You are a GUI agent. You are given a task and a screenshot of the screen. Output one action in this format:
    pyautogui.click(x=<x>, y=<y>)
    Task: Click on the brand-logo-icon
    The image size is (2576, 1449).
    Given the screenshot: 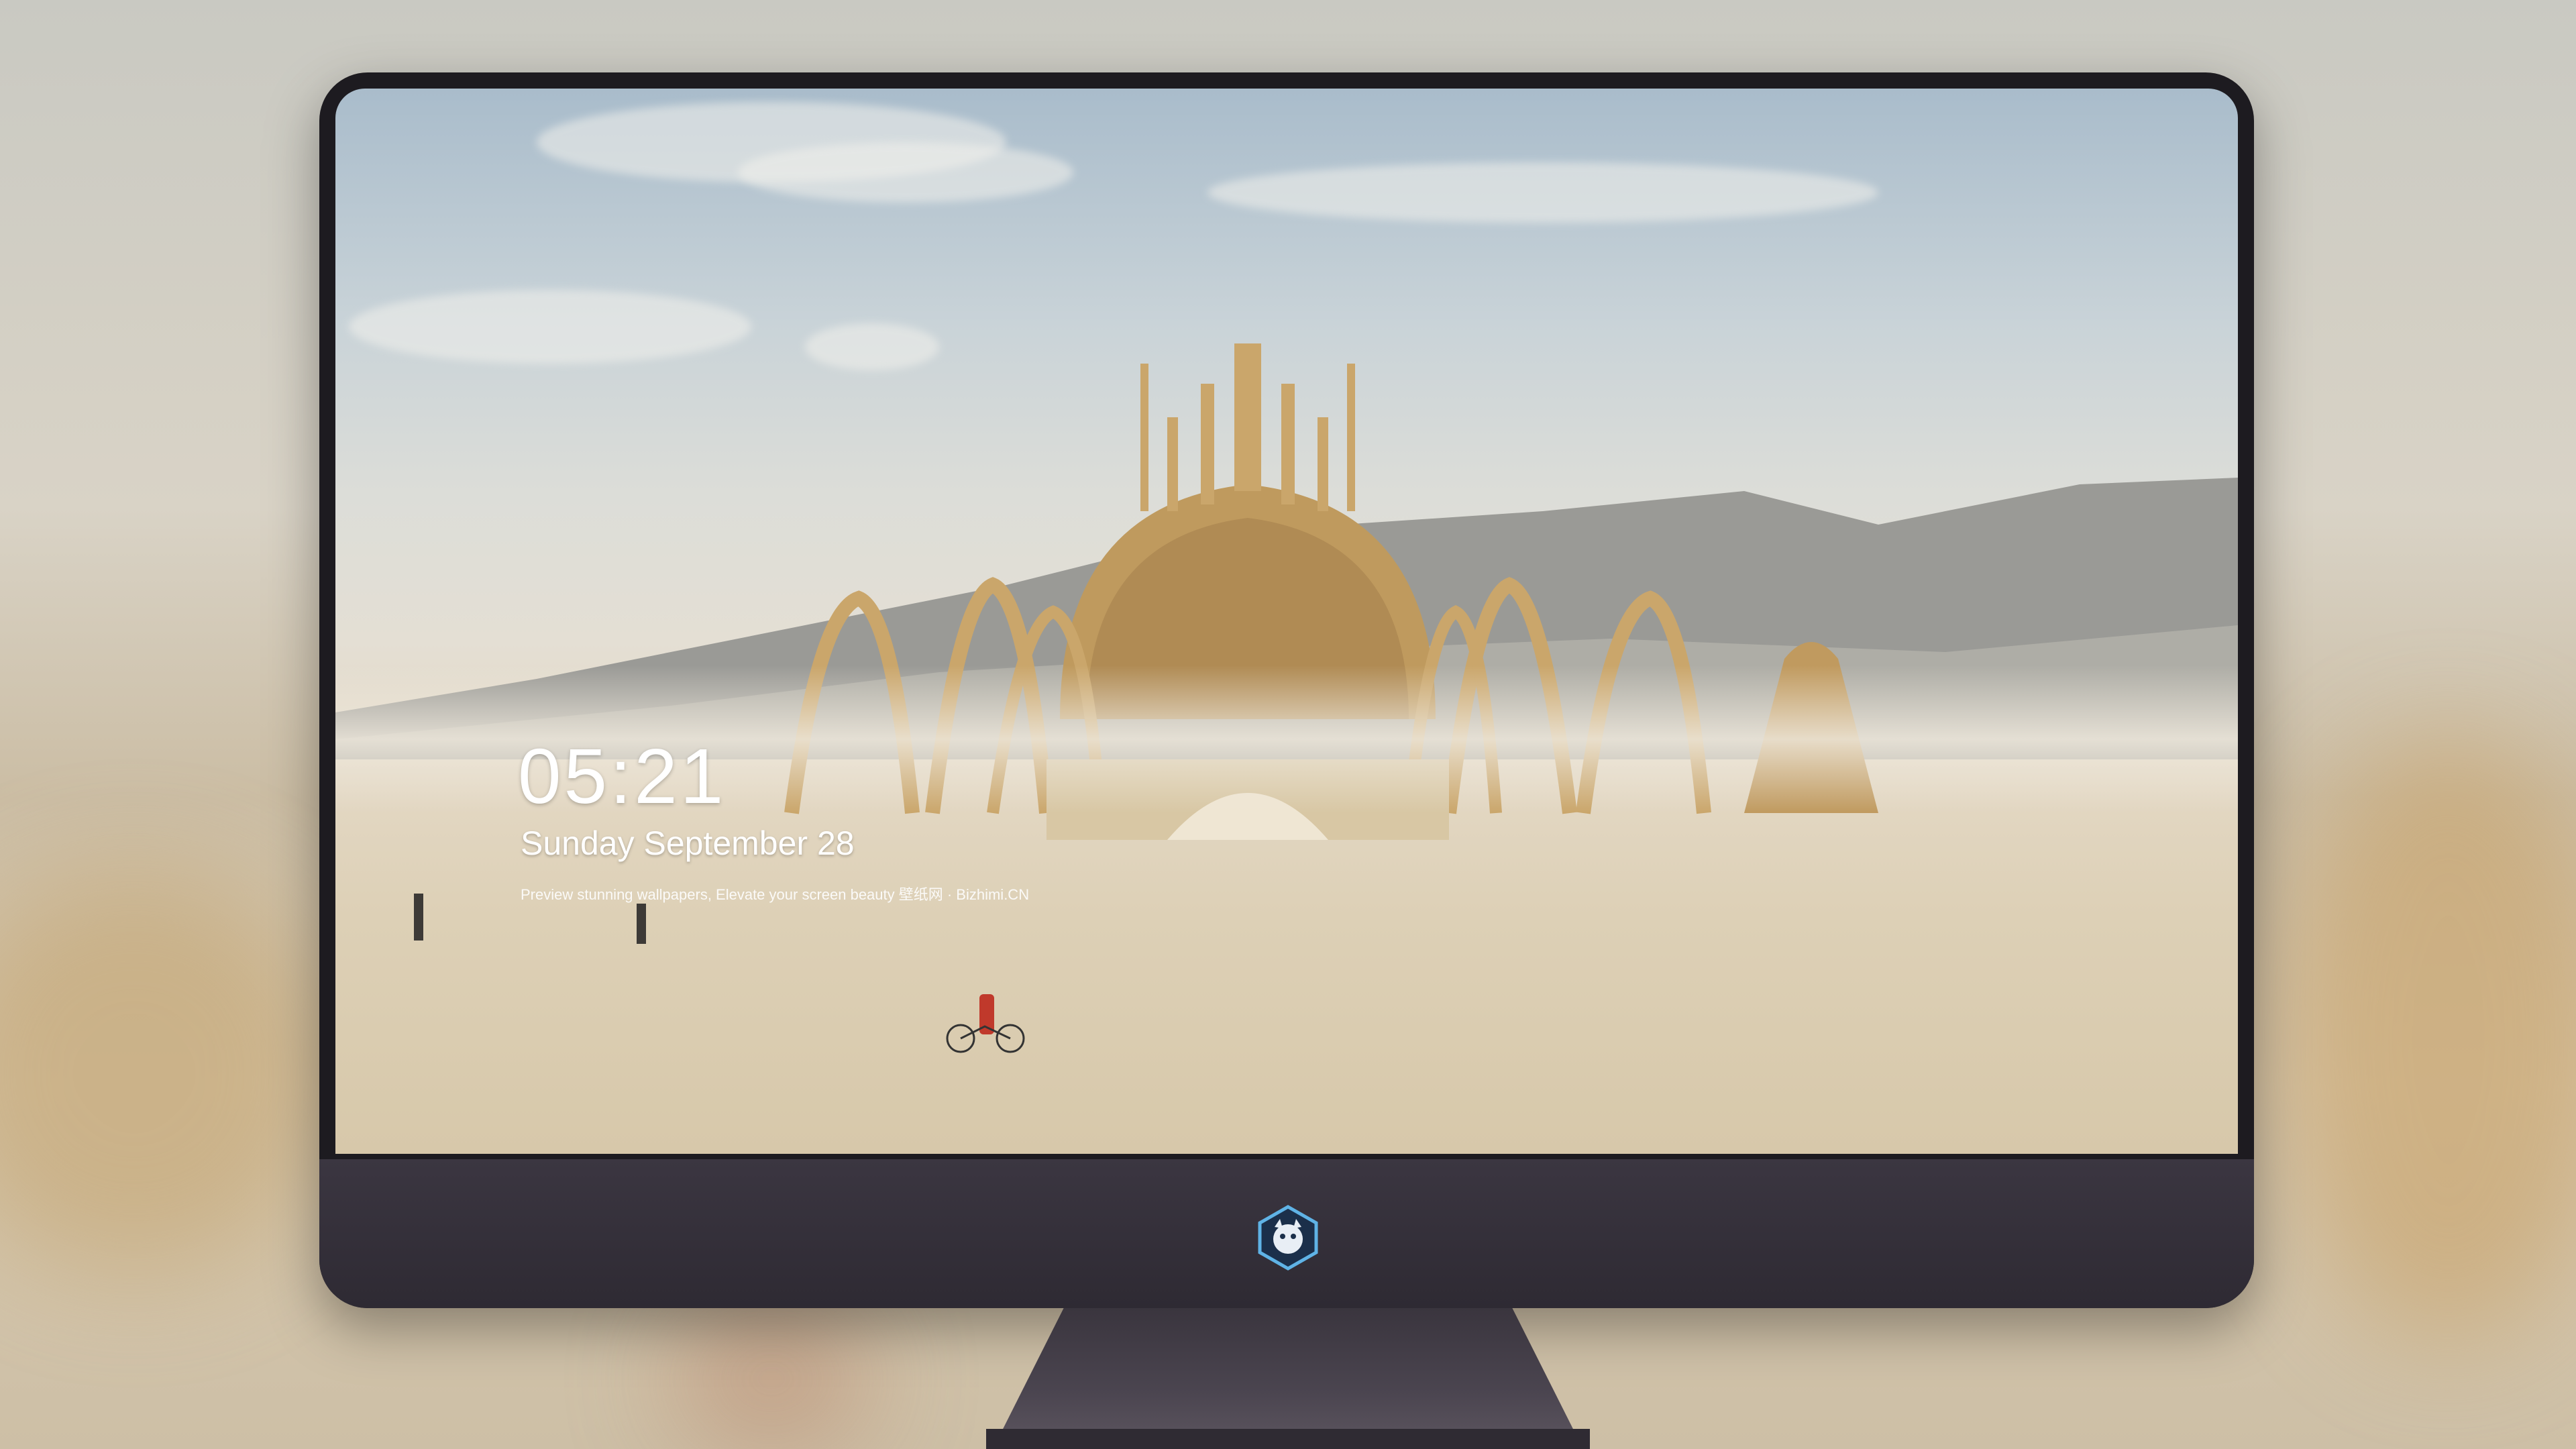 What is the action you would take?
    pyautogui.click(x=1288, y=1238)
    